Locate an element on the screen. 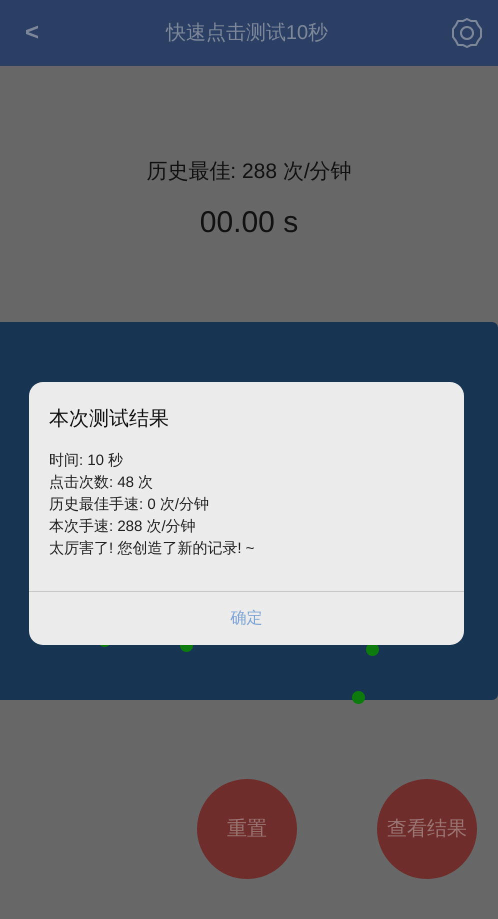 This screenshot has width=498, height=919. result-line: 时间: 10 秒 is located at coordinates (86, 461).